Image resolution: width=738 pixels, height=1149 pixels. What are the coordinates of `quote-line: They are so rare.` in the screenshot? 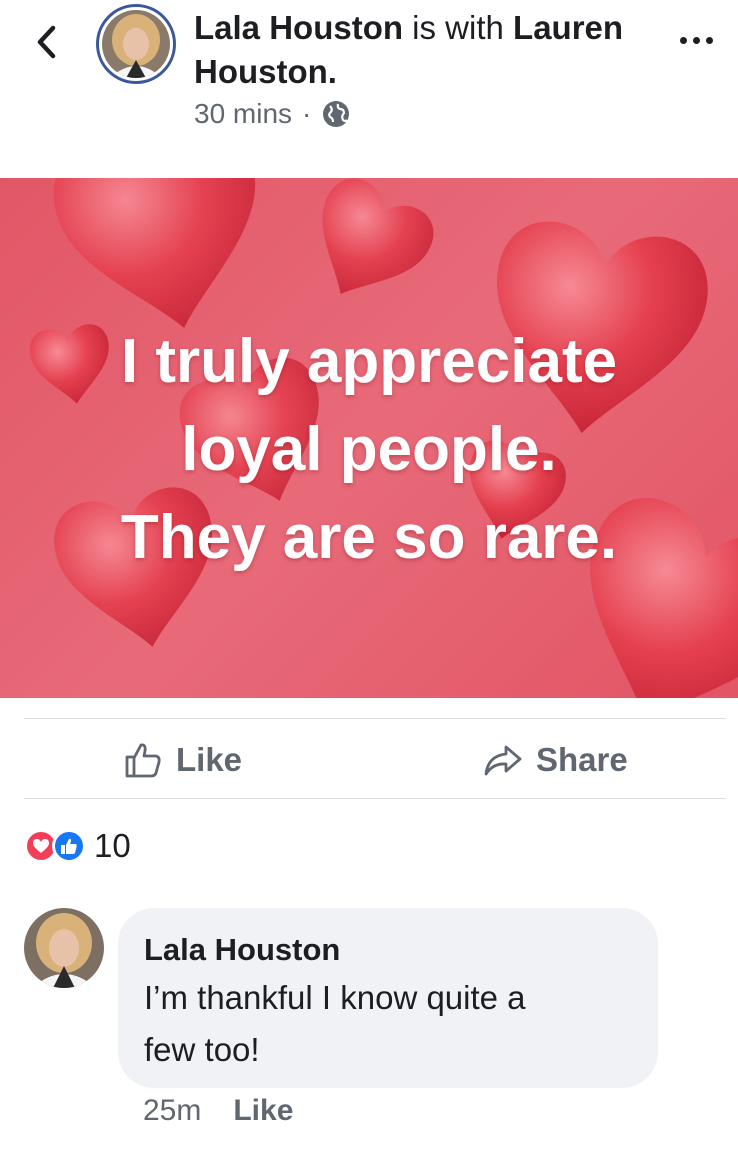 It's located at (369, 537).